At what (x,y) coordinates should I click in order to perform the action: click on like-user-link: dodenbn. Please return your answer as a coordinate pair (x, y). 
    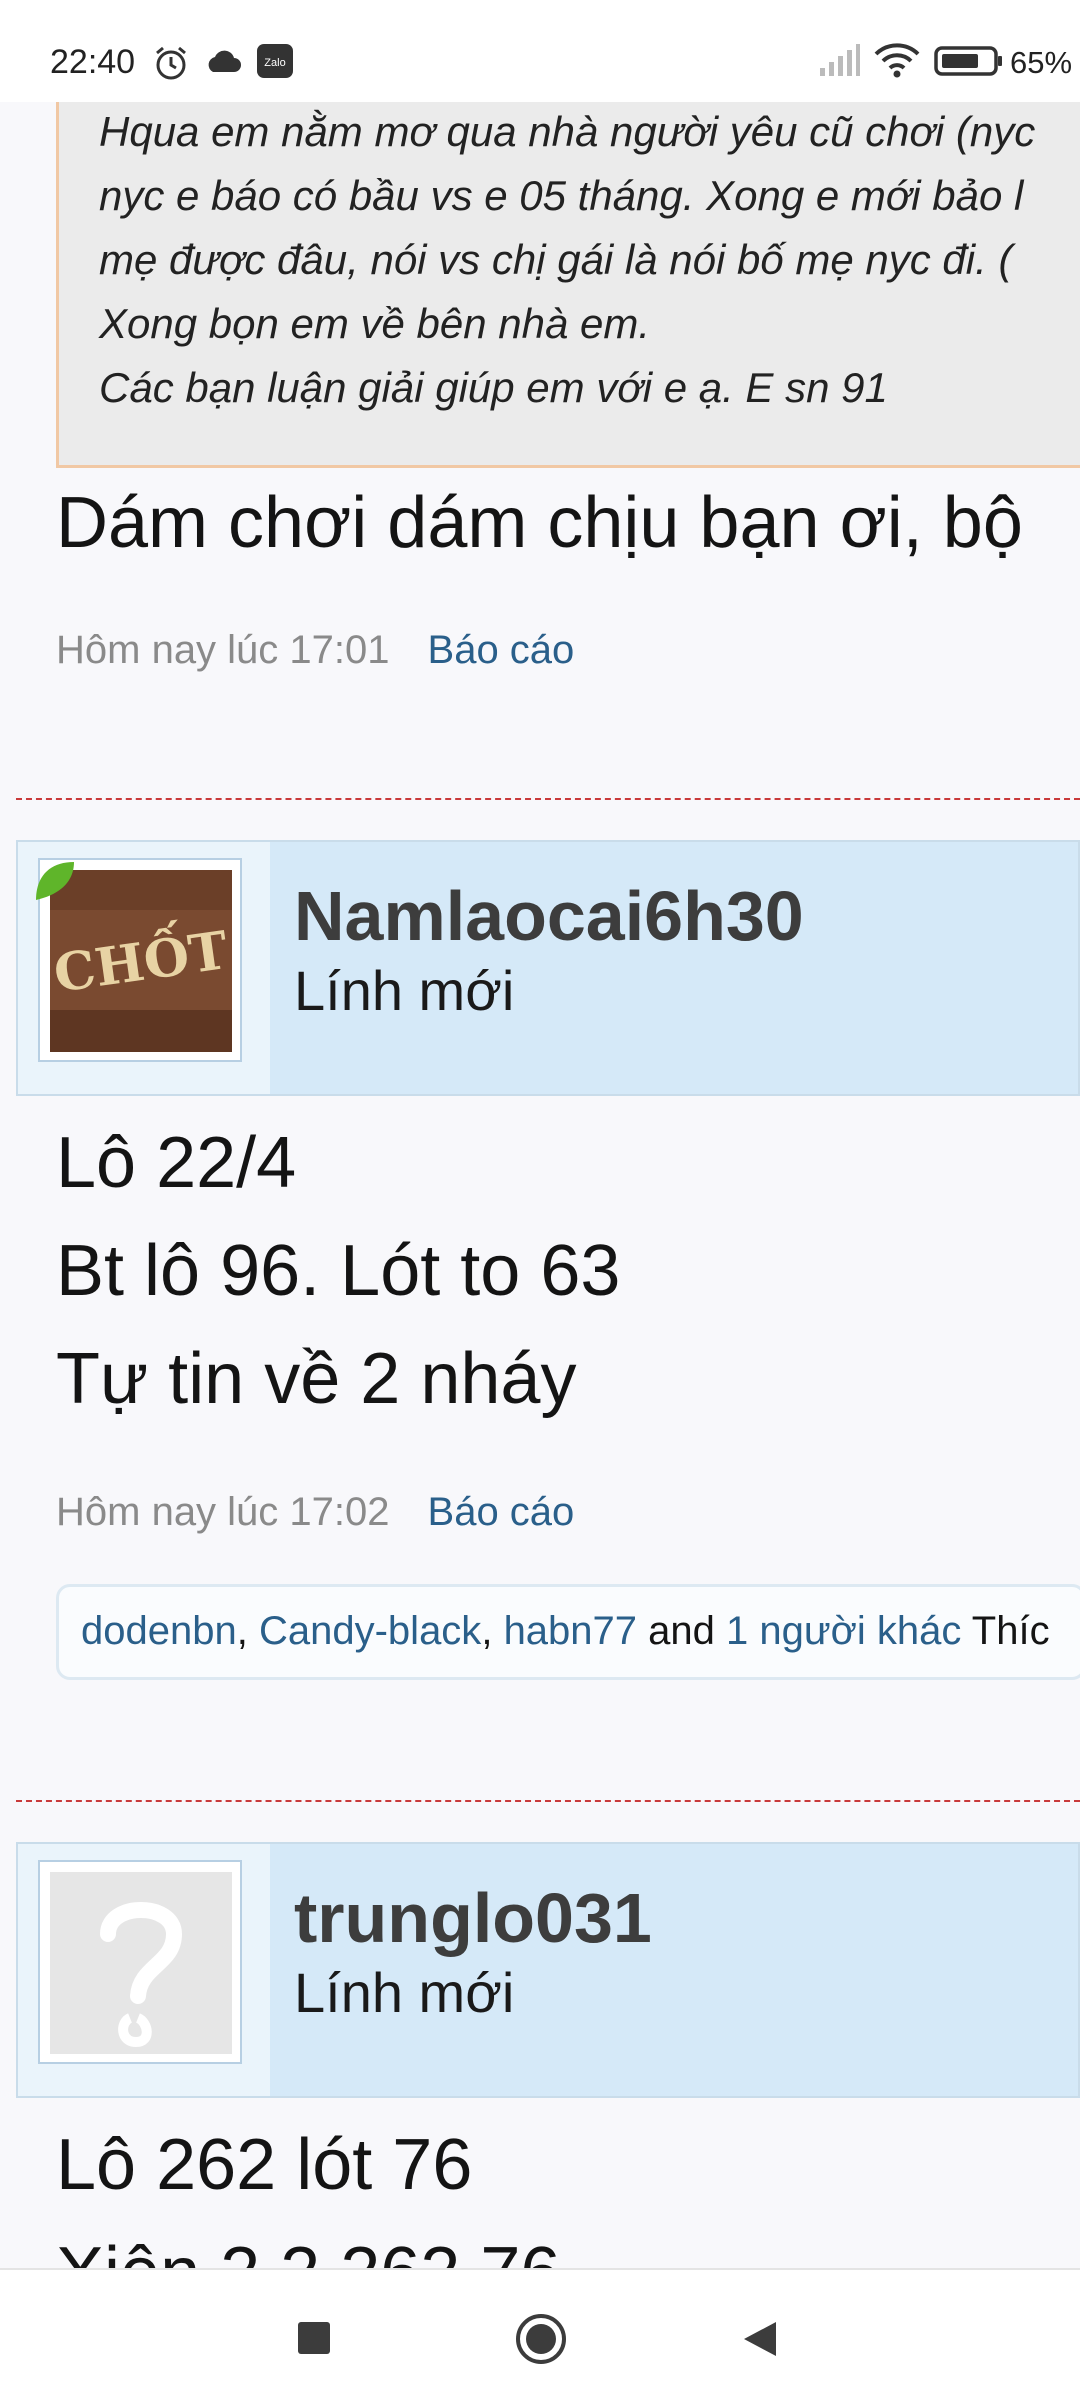
    Looking at the image, I should click on (159, 1631).